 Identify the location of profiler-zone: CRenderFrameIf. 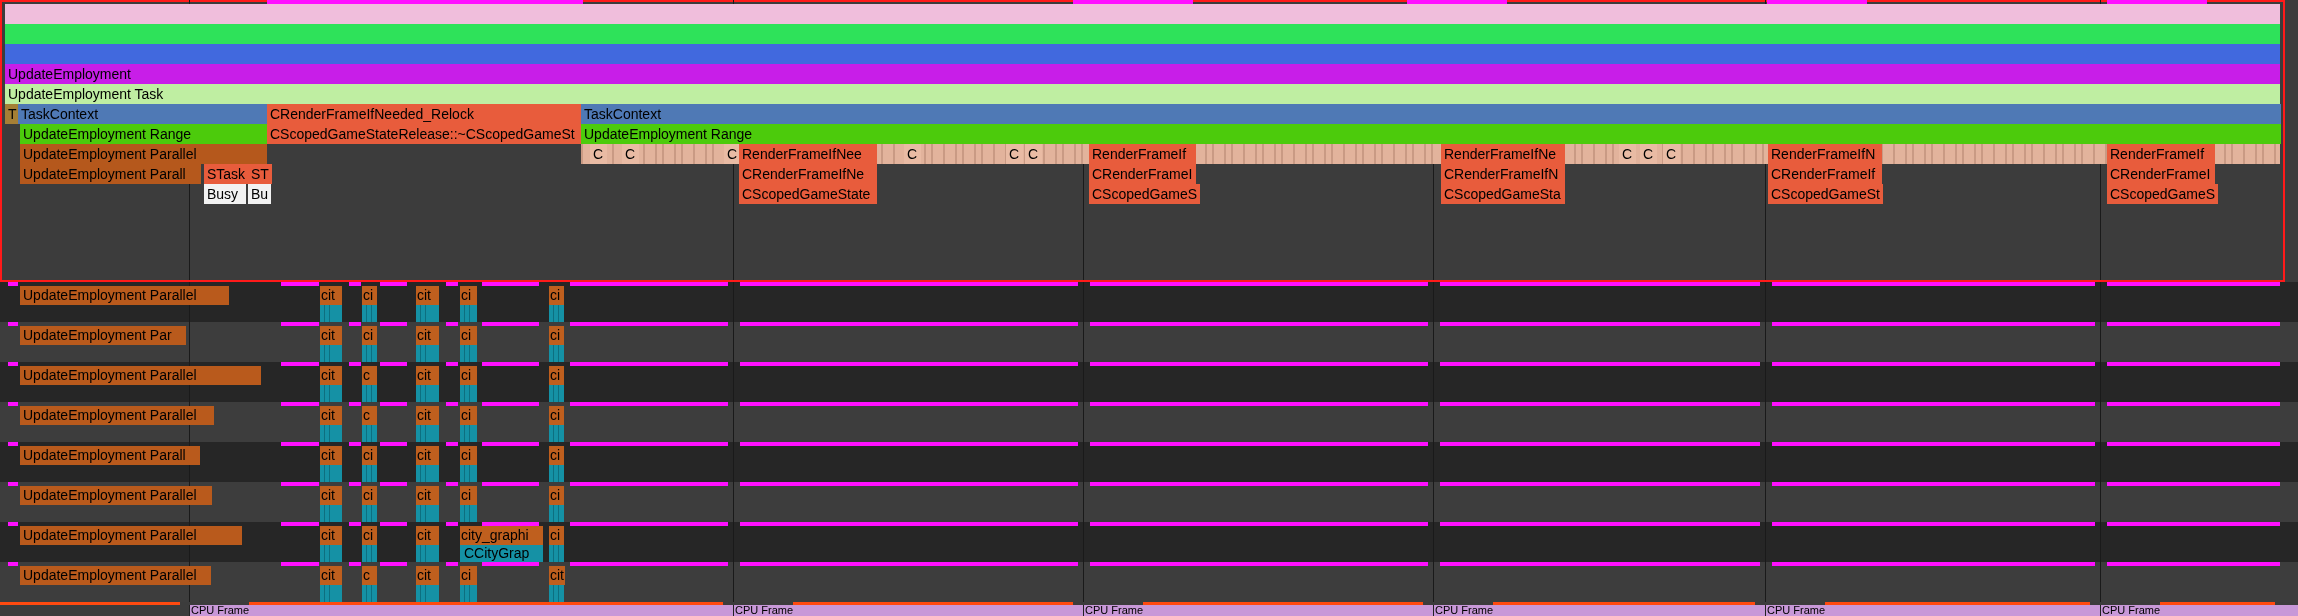
(1825, 174).